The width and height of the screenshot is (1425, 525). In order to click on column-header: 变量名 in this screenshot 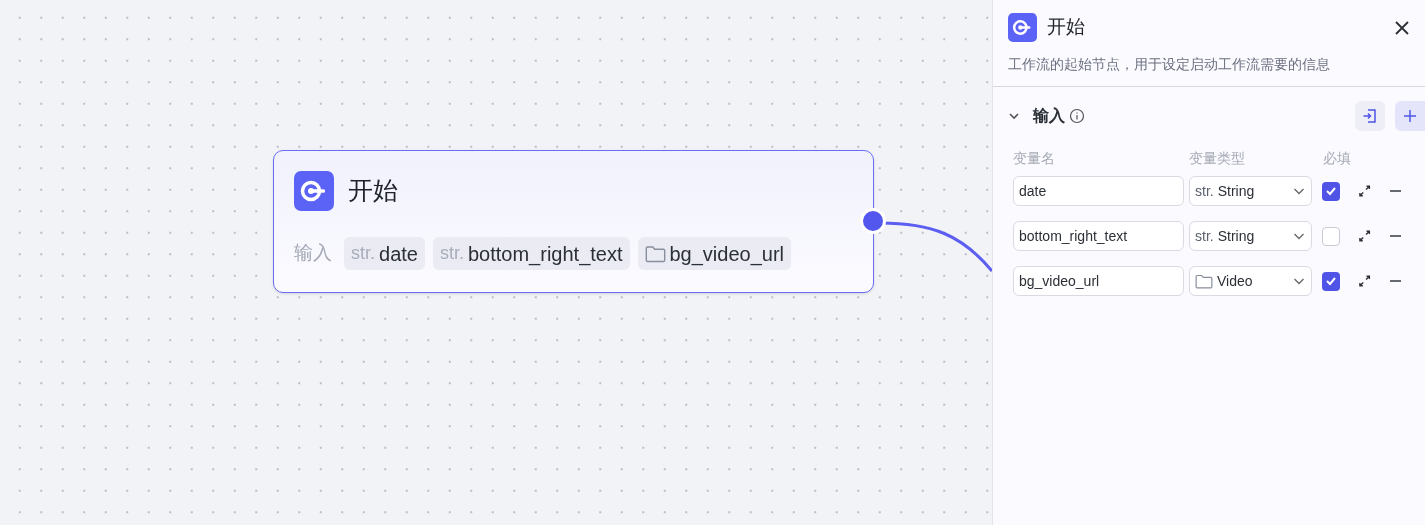, I will do `click(1034, 159)`.